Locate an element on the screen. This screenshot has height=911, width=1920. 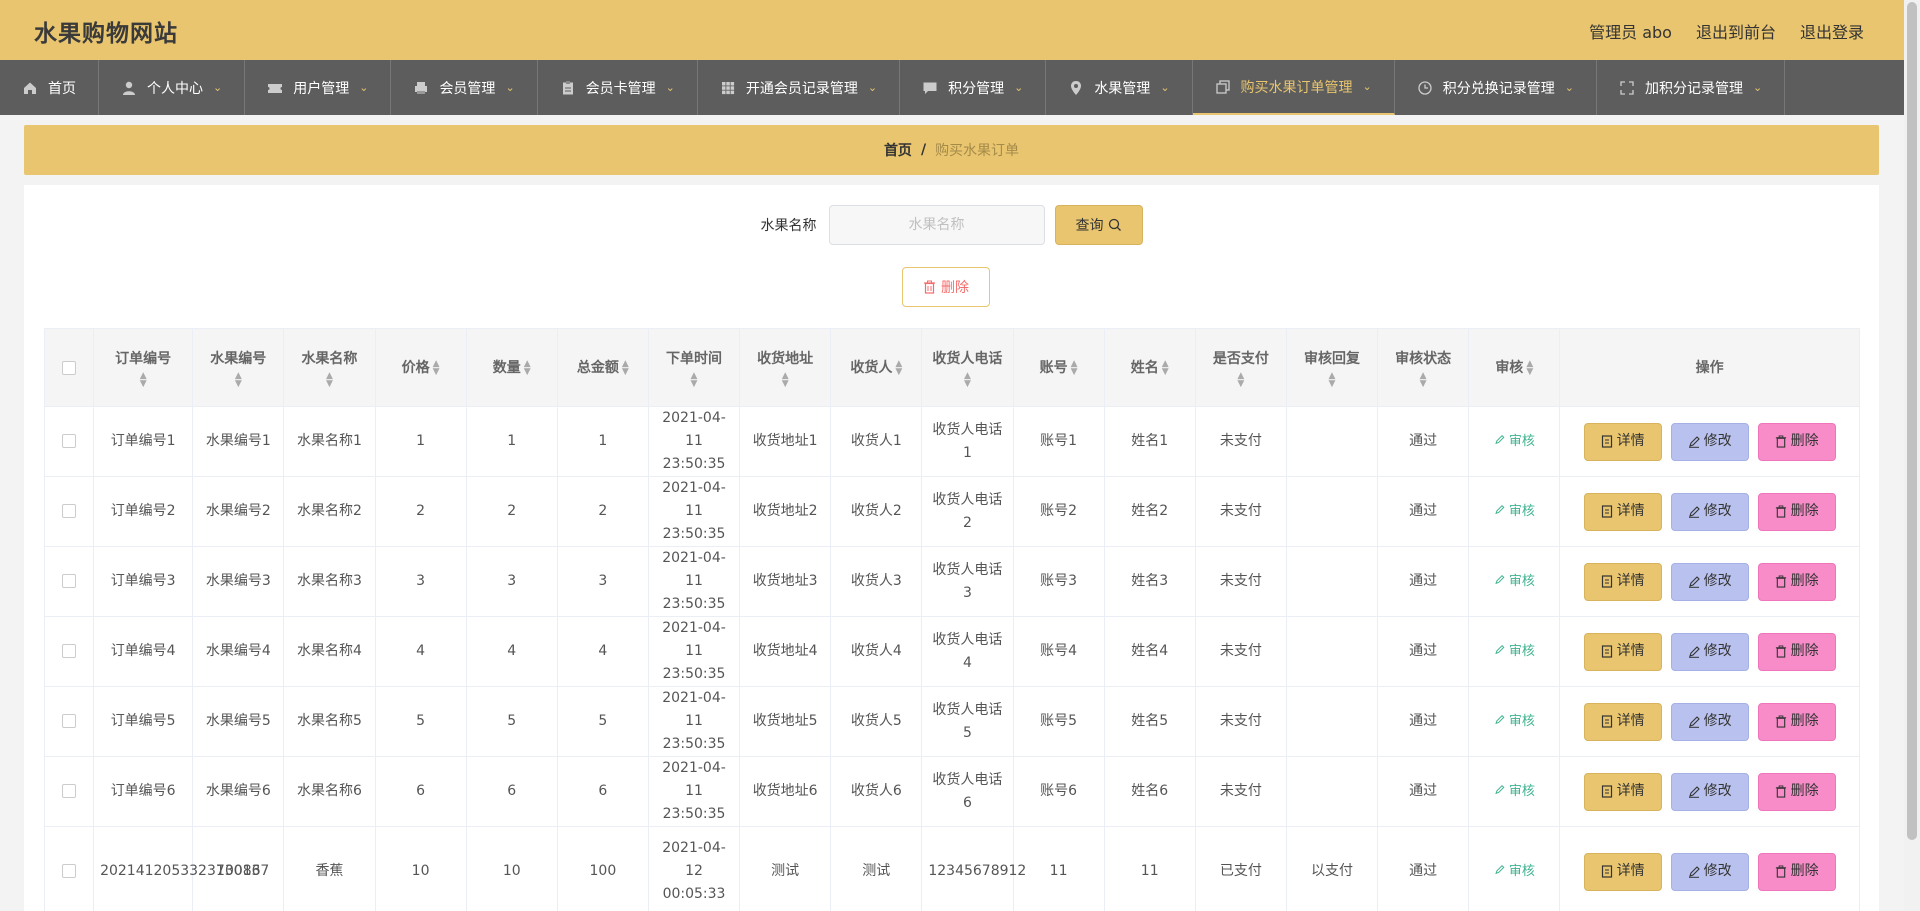
nav-item-1: 个人中心 ⌄ is located at coordinates (172, 87).